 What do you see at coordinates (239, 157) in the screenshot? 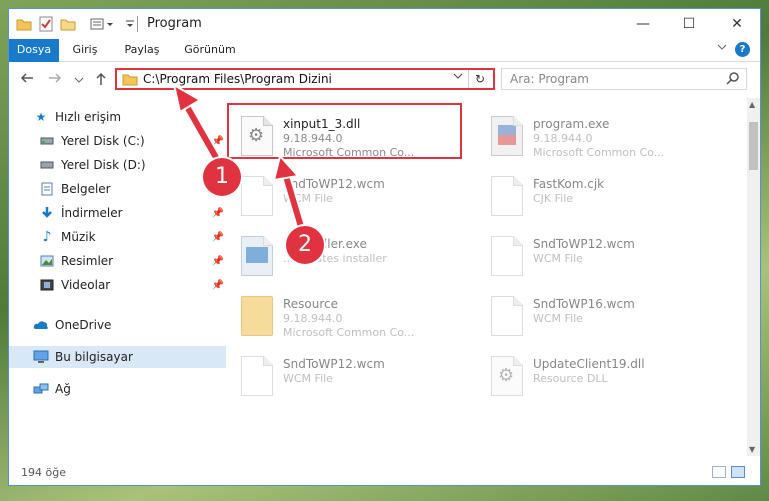
I see `annotation-arrows` at bounding box center [239, 157].